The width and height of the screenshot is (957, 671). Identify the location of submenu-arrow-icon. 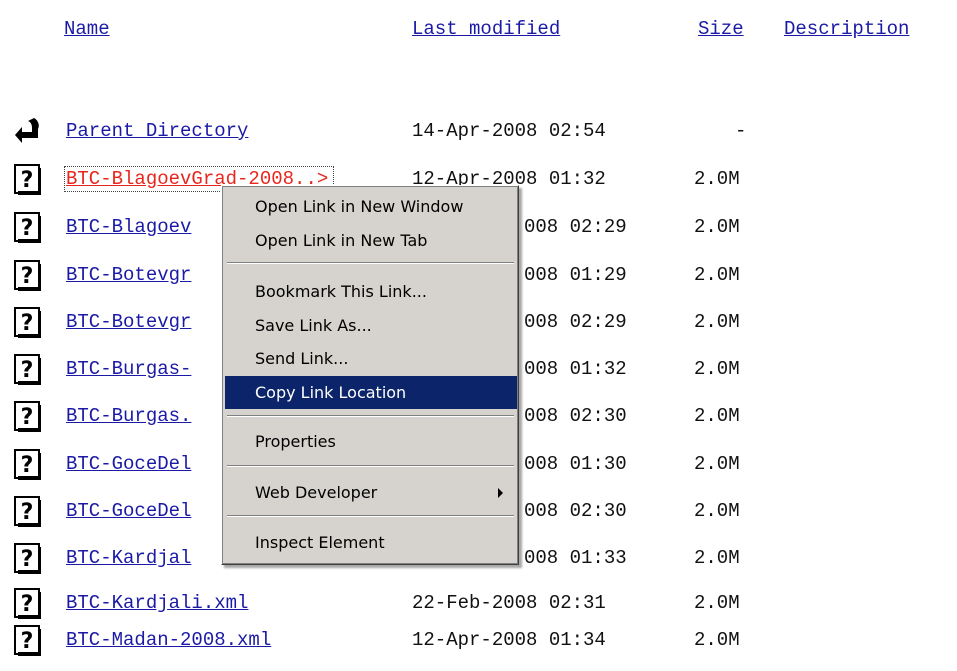
(500, 493).